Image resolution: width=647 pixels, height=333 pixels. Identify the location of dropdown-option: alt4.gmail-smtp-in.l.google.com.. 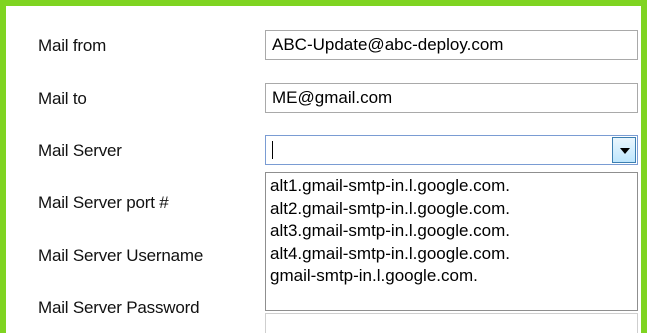
(453, 254).